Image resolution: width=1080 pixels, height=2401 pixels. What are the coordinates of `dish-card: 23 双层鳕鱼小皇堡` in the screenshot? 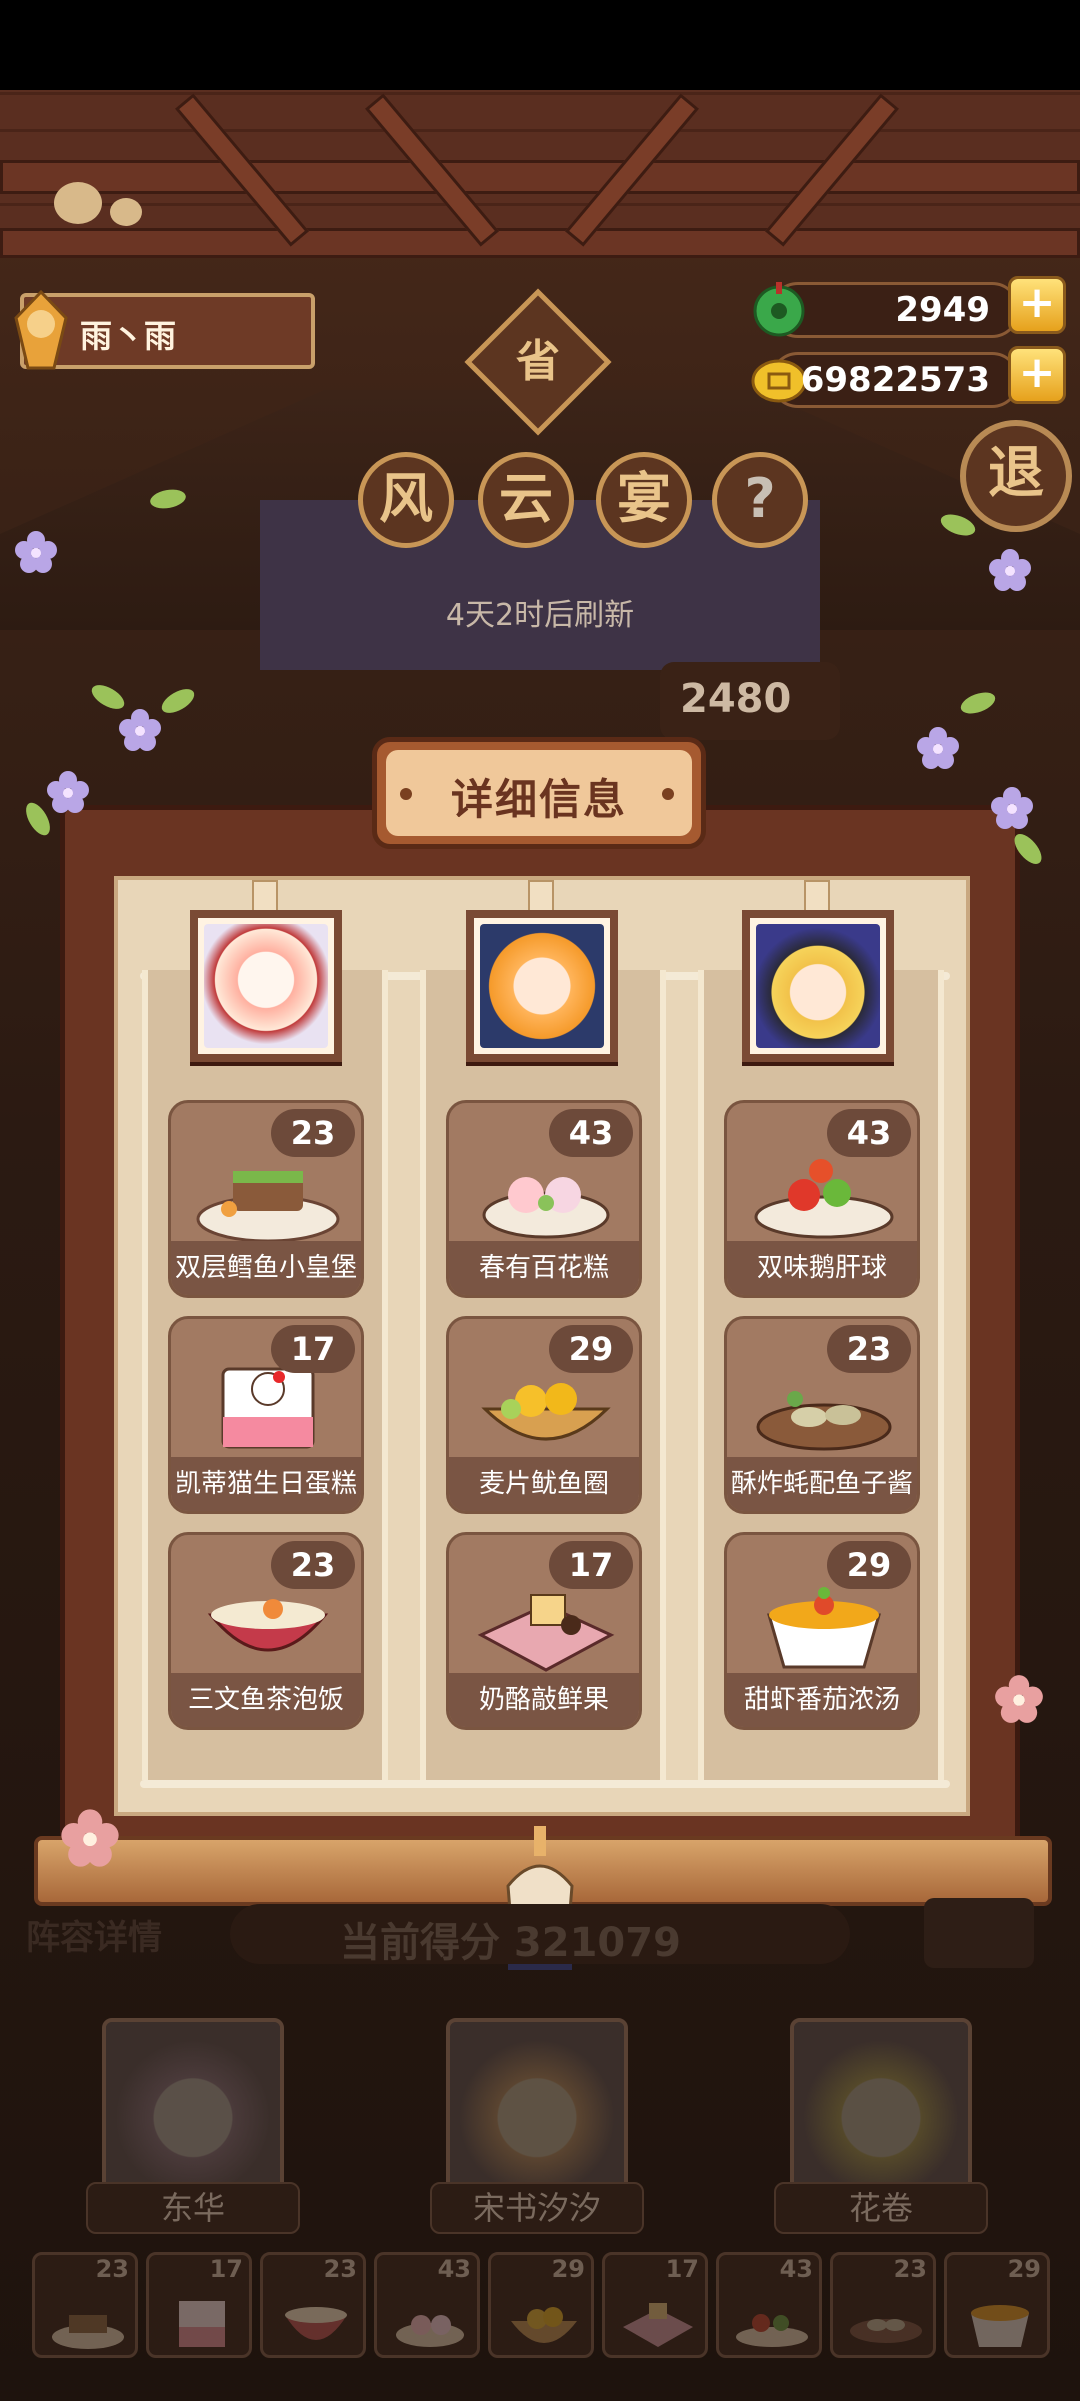 It's located at (266, 1199).